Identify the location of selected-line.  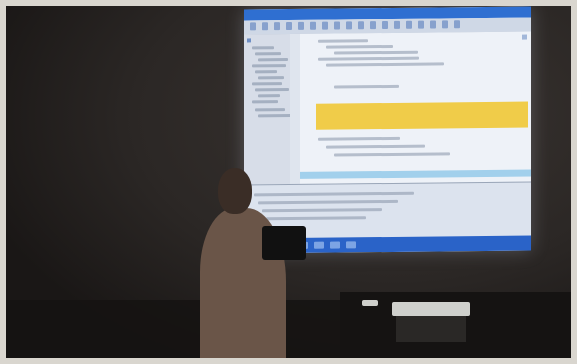
(415, 174).